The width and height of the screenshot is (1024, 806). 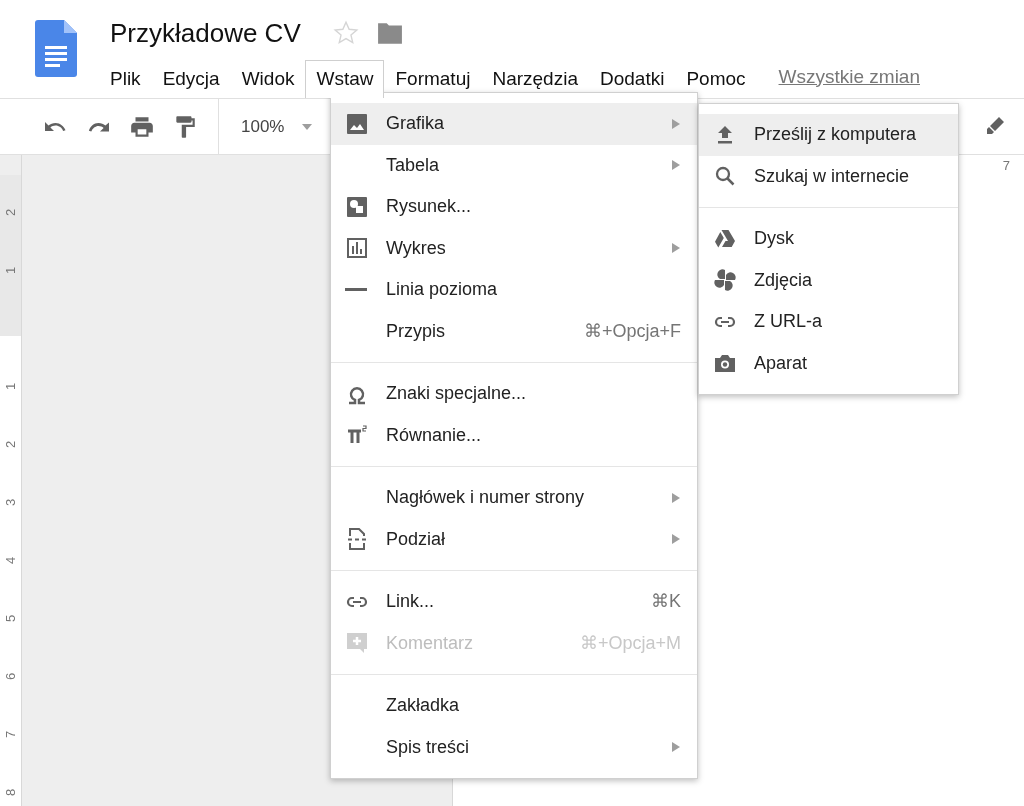 I want to click on image-icon, so click(x=357, y=123).